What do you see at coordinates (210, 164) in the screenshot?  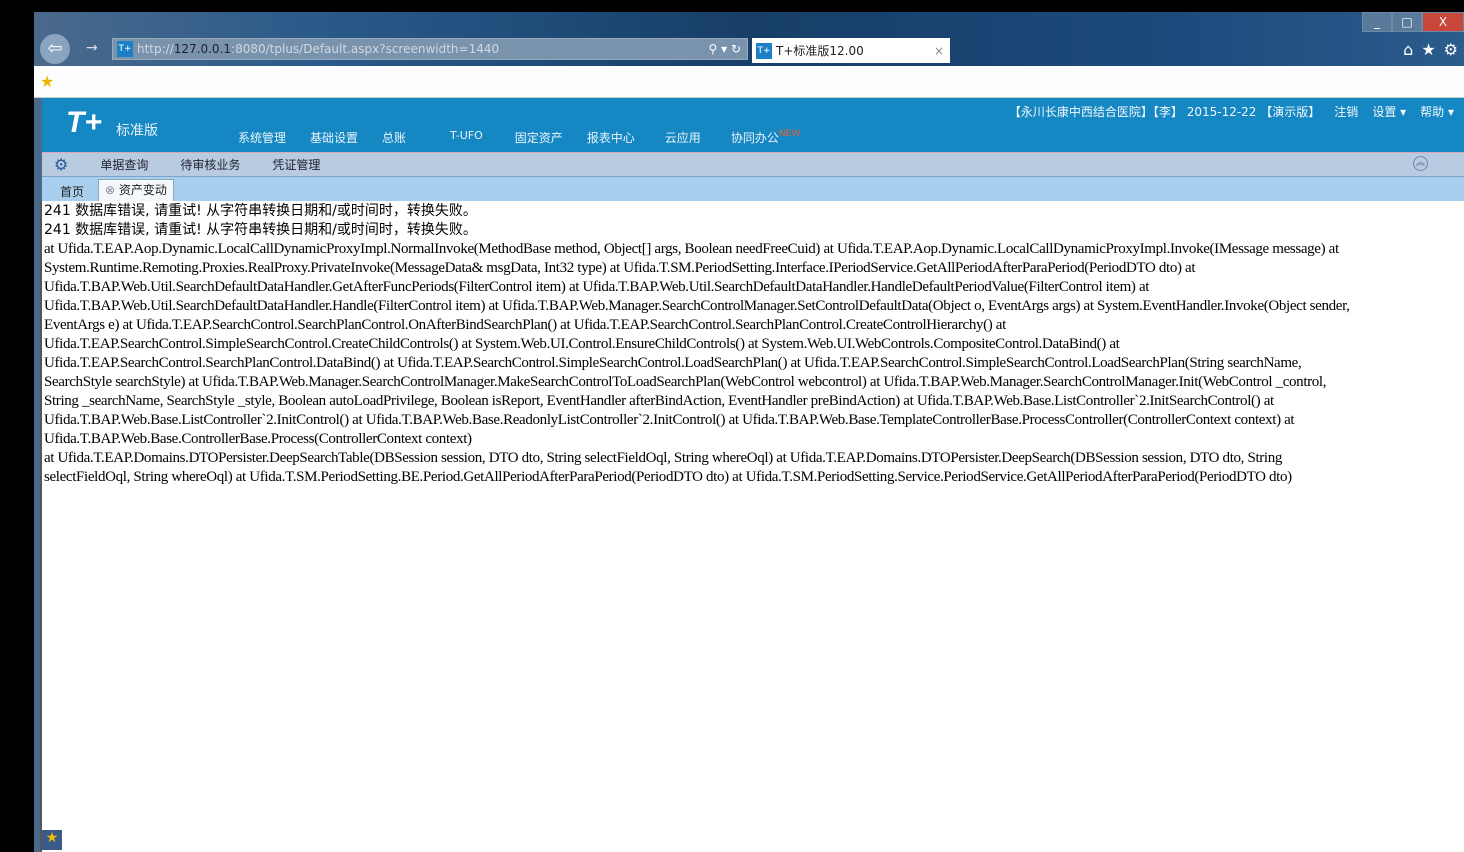 I see `subnav-pending-review: 待审核业务` at bounding box center [210, 164].